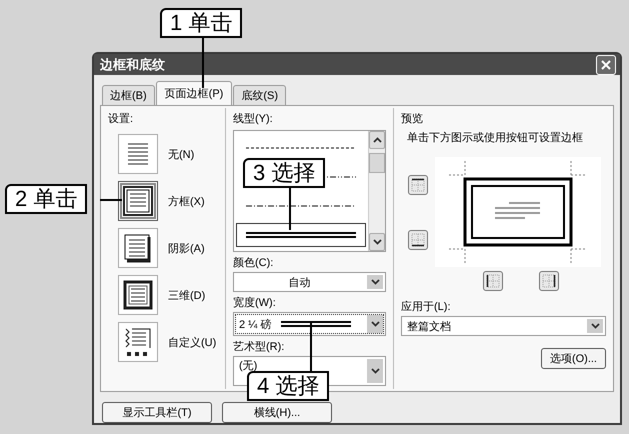  I want to click on preview-hint: 单击下方图示或使用按钮可设置边框, so click(495, 137).